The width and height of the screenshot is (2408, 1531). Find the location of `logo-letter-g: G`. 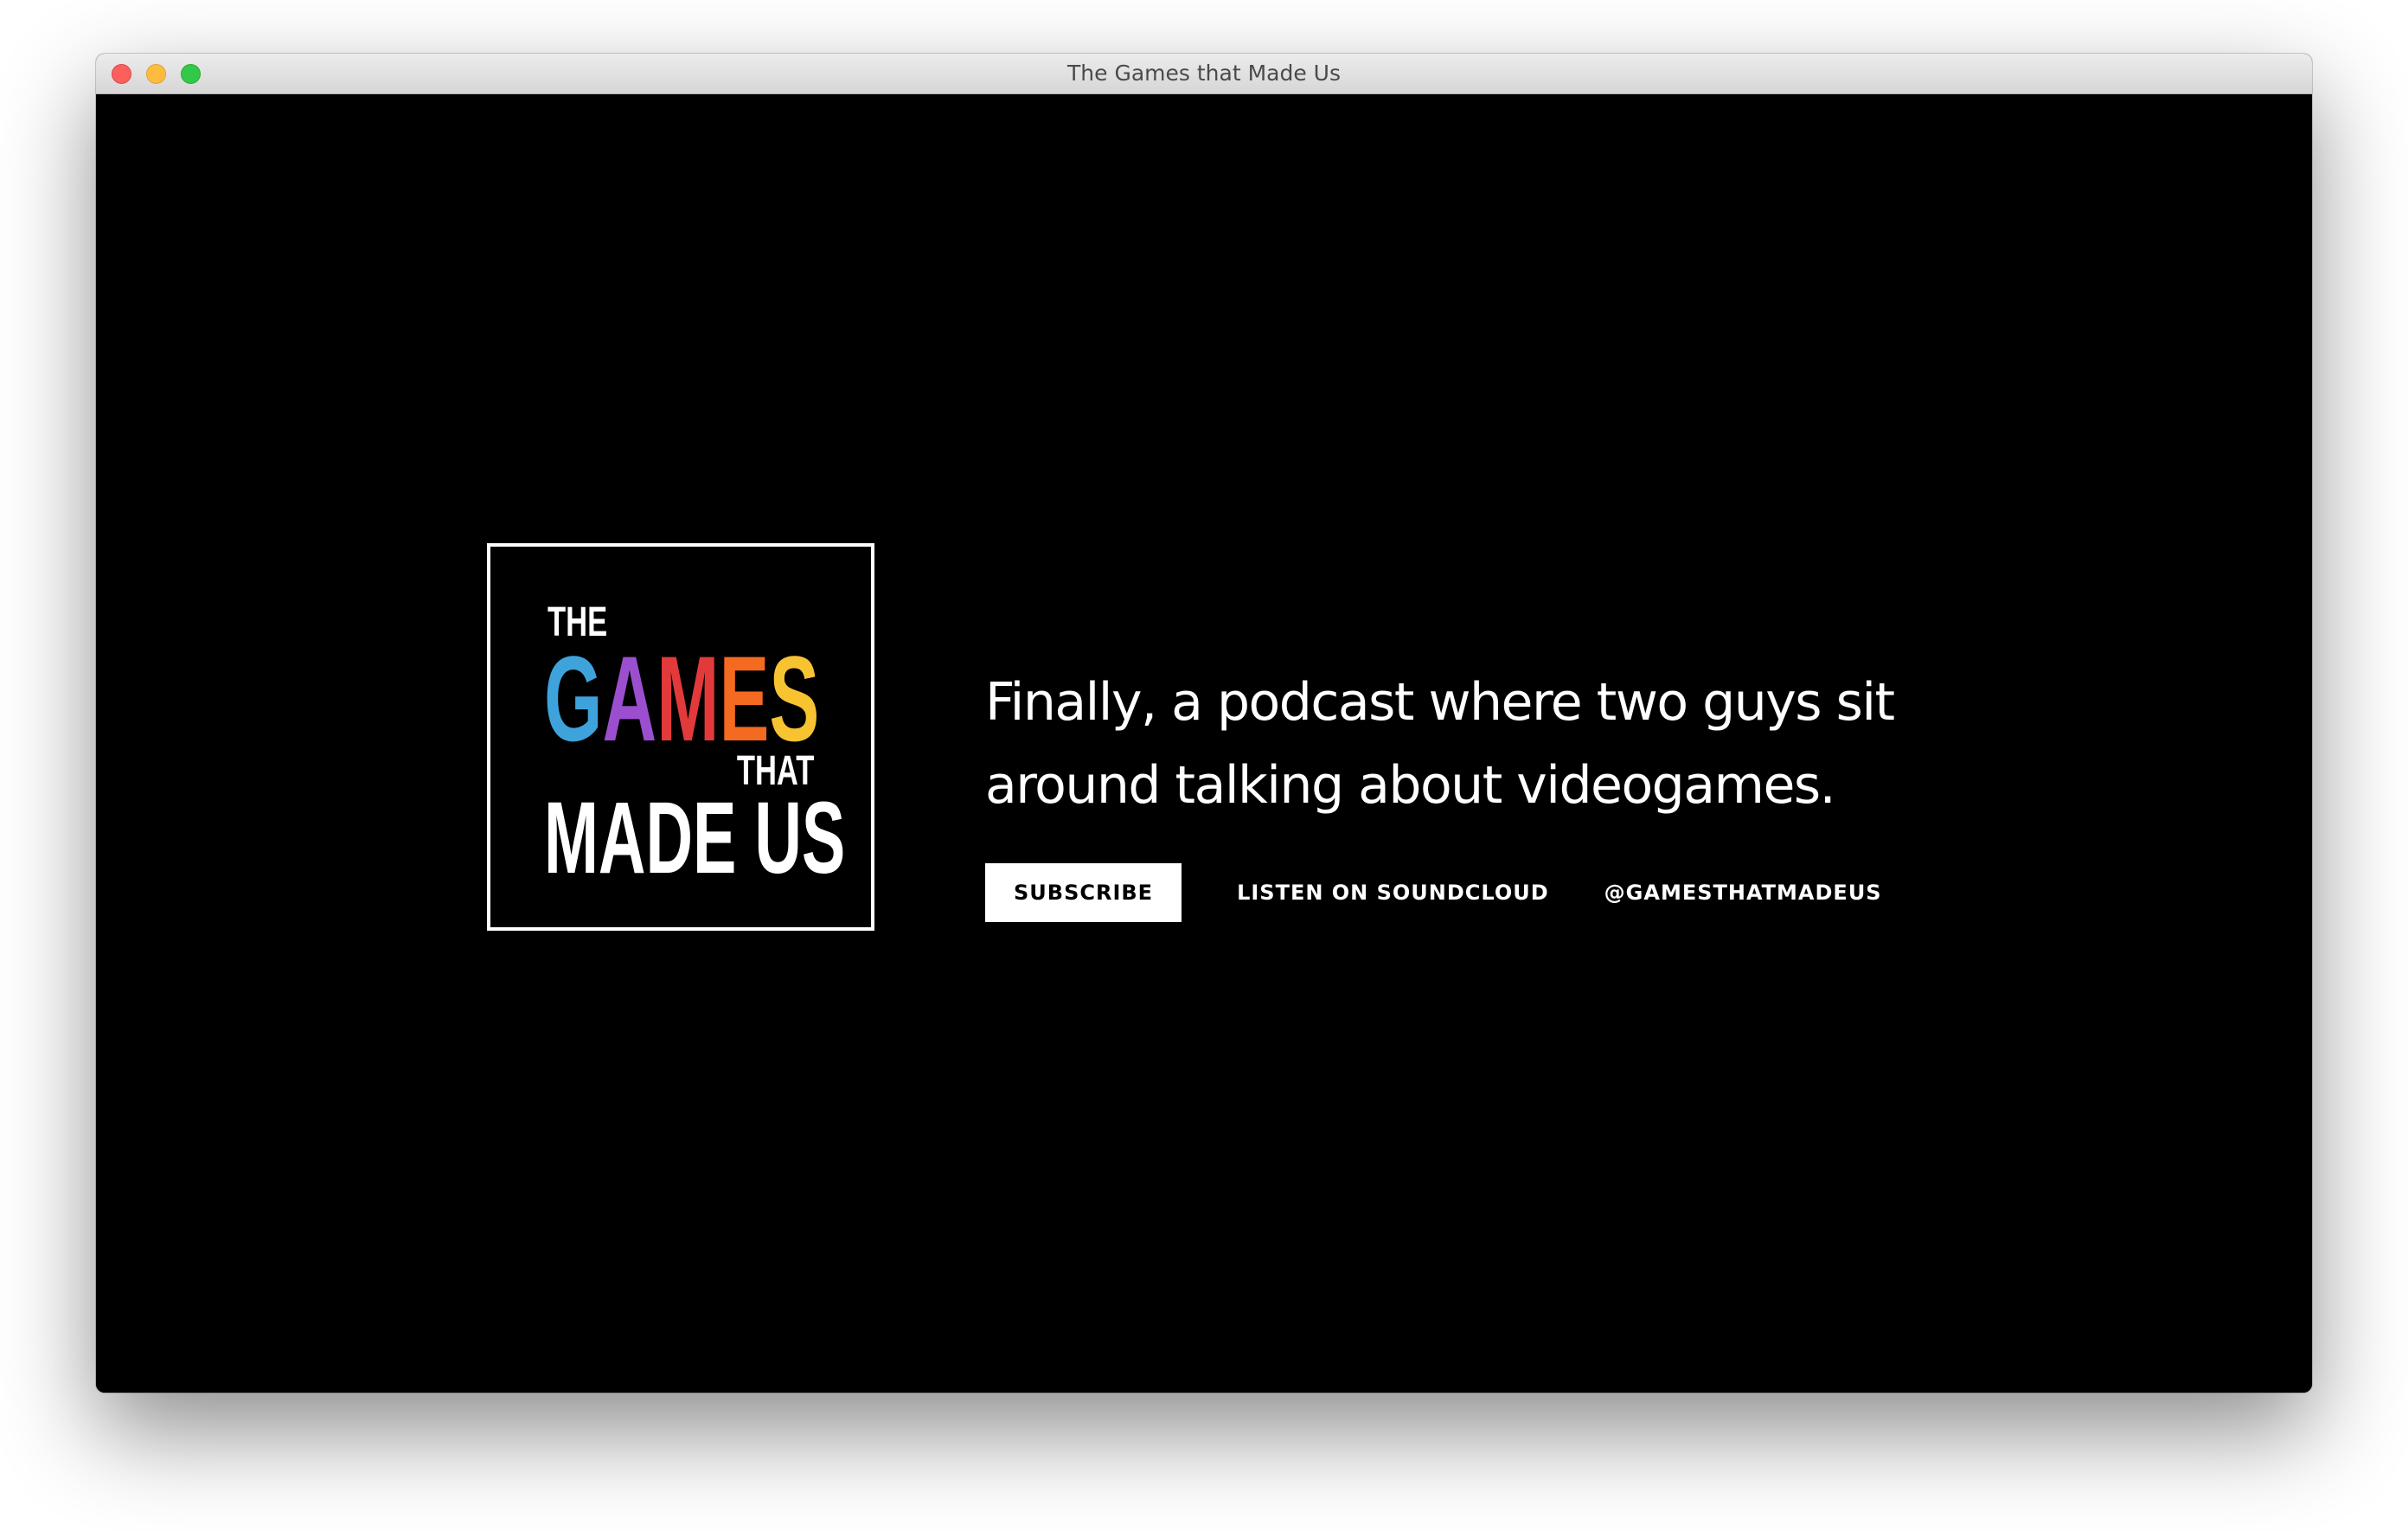

logo-letter-g: G is located at coordinates (573, 698).